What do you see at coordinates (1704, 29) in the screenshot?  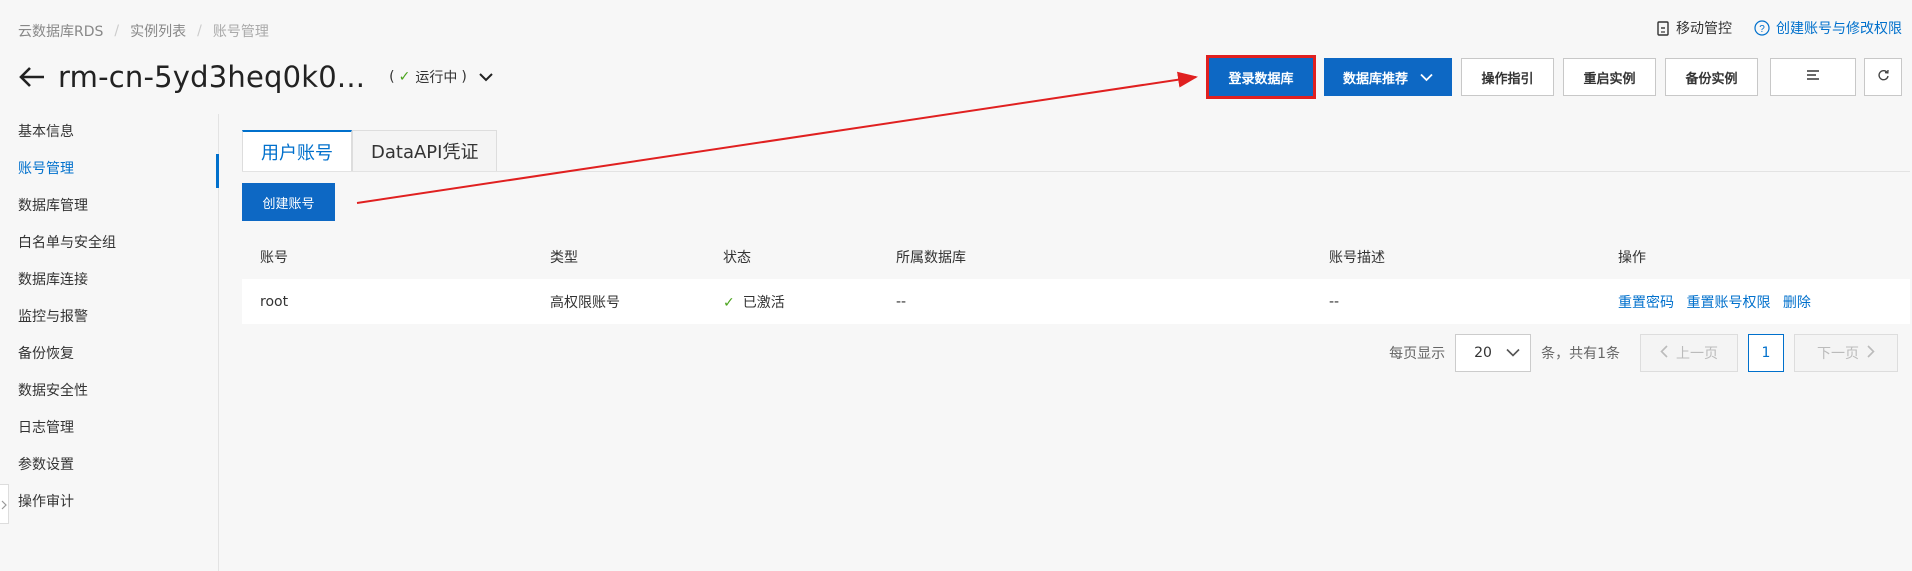 I see `mobile-control-label: 移动管控` at bounding box center [1704, 29].